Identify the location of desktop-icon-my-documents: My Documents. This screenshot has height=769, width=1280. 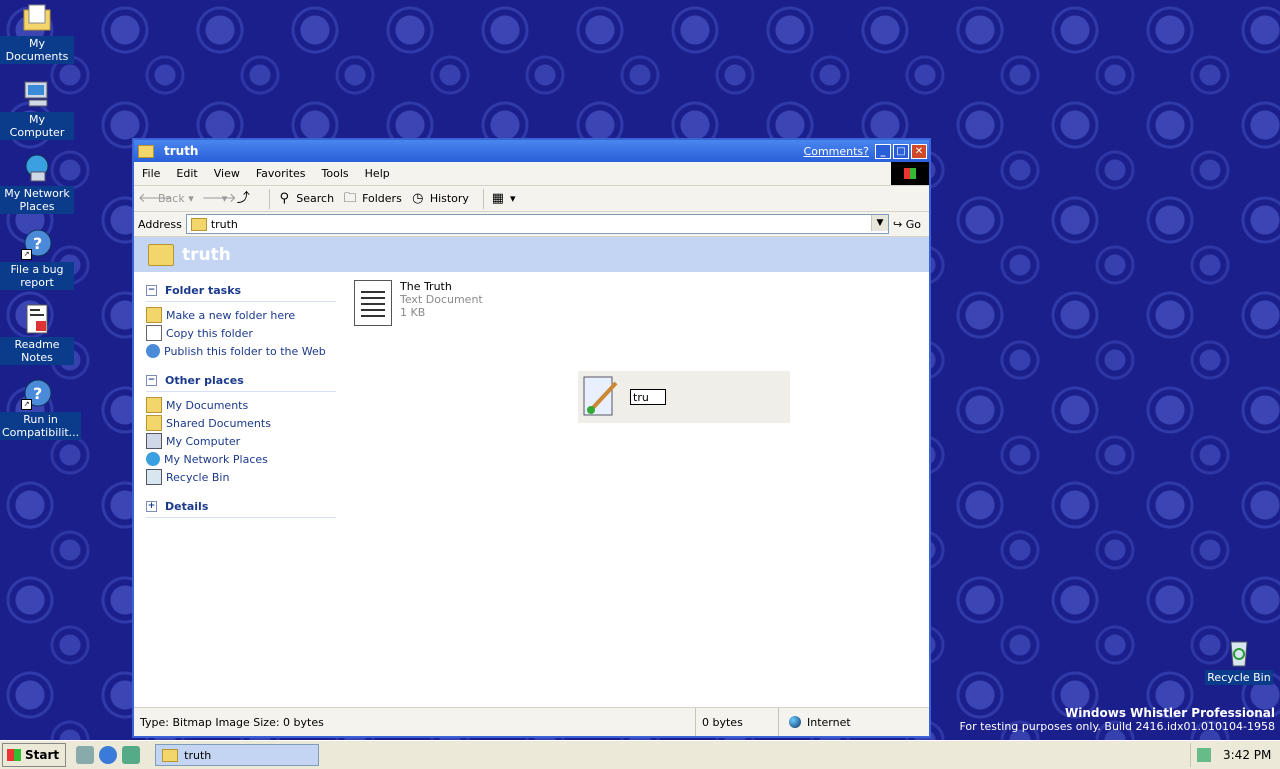
(37, 33).